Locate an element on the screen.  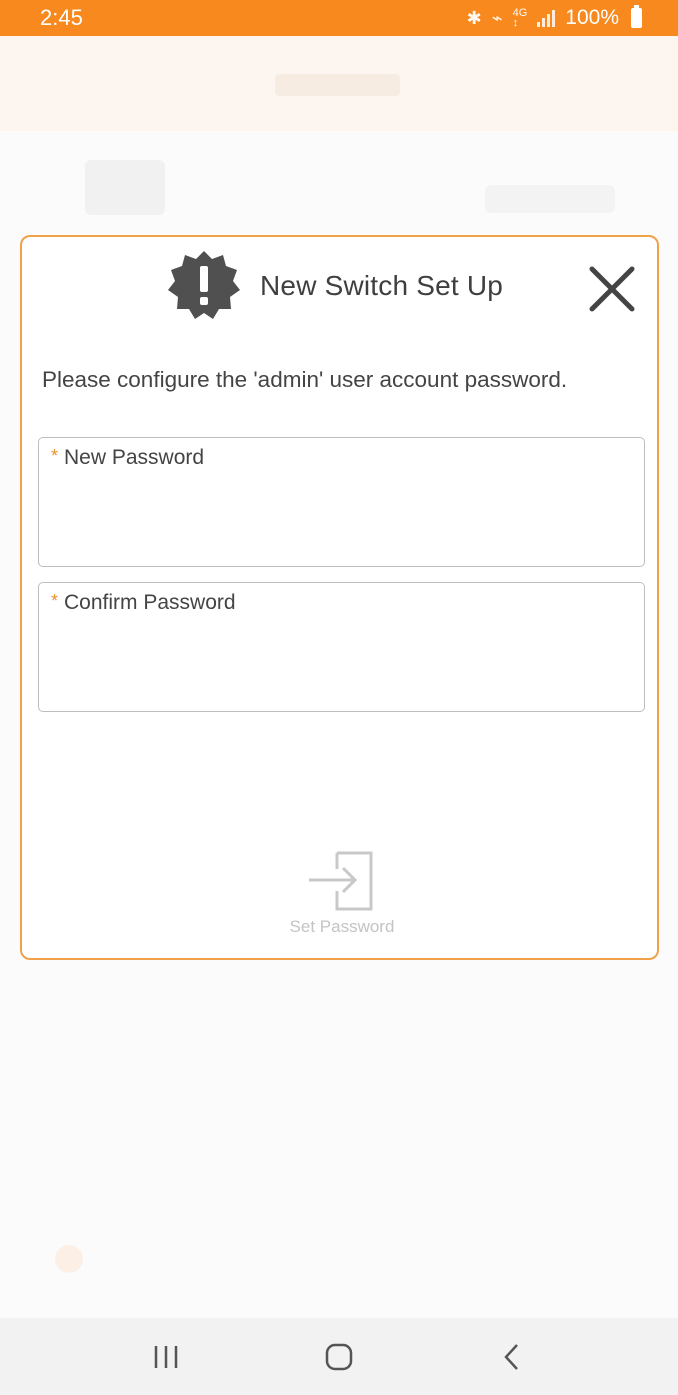
dialog-header: New Switch Set Up is located at coordinates (339, 287).